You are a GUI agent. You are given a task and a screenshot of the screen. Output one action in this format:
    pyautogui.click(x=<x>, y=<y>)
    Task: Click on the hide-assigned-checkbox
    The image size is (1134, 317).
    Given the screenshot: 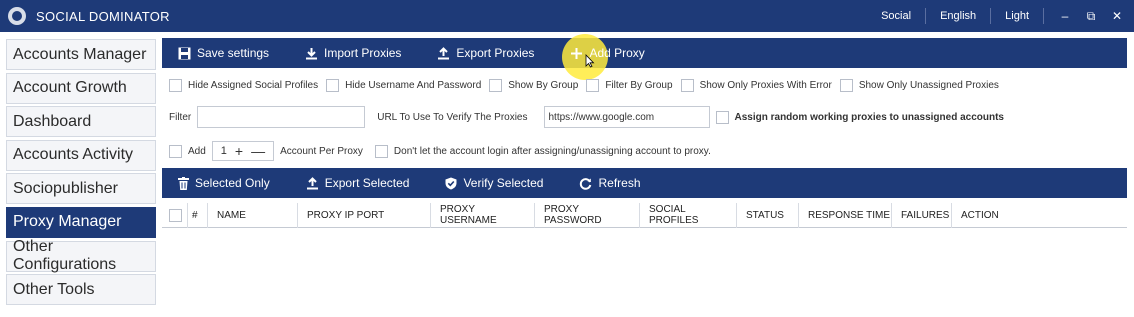 What is the action you would take?
    pyautogui.click(x=175, y=85)
    